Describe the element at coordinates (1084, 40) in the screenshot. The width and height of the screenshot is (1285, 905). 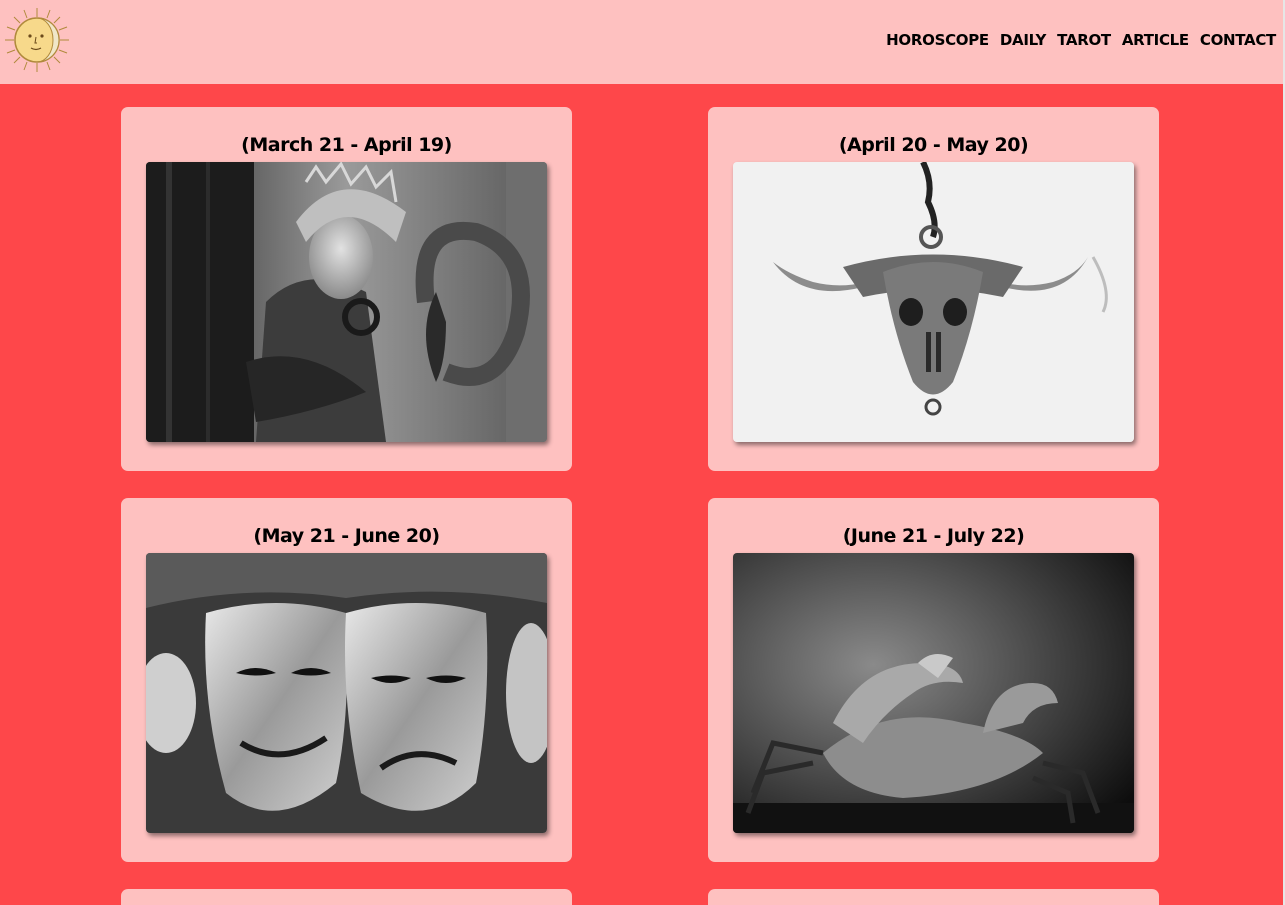
I see `nav-tarot: TAROT` at that location.